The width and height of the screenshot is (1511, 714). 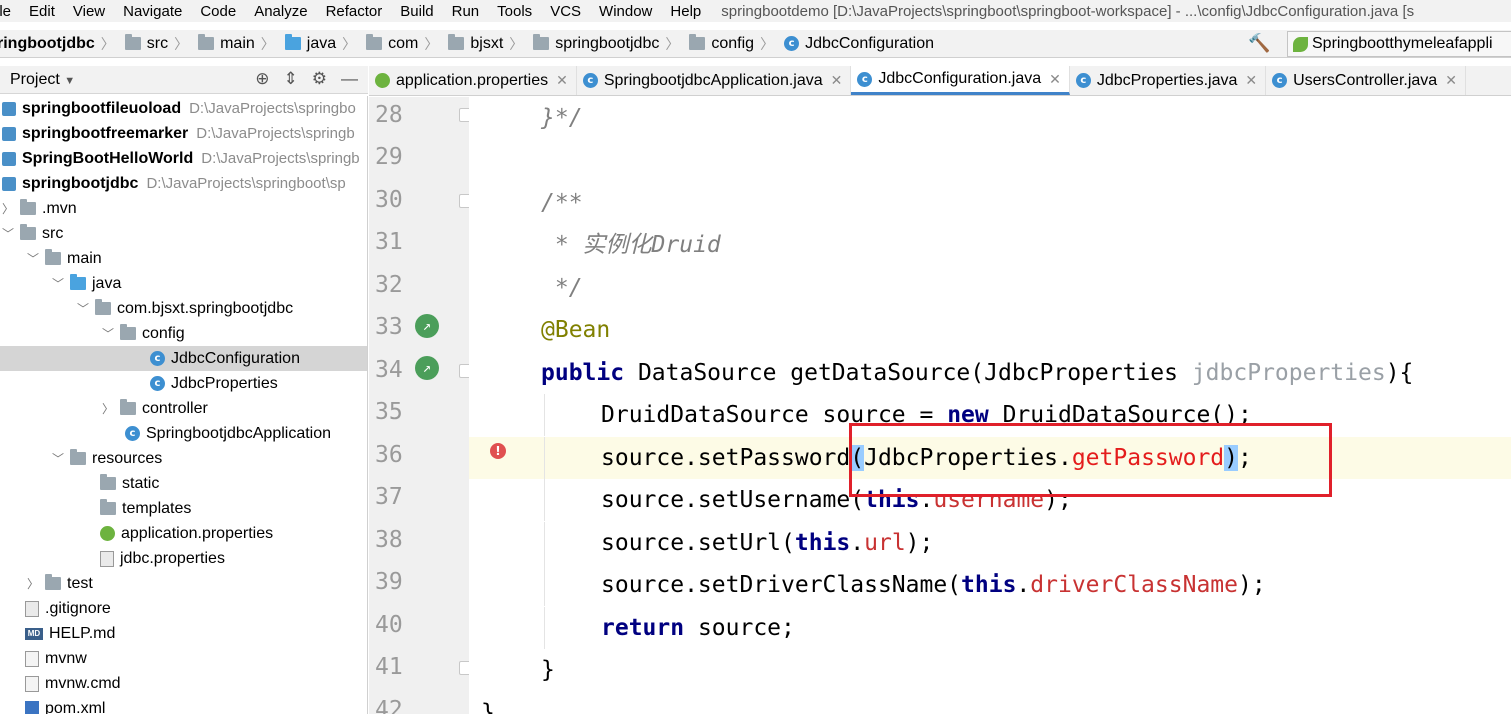 I want to click on tab-label: JdbcProperties.java, so click(x=1167, y=80).